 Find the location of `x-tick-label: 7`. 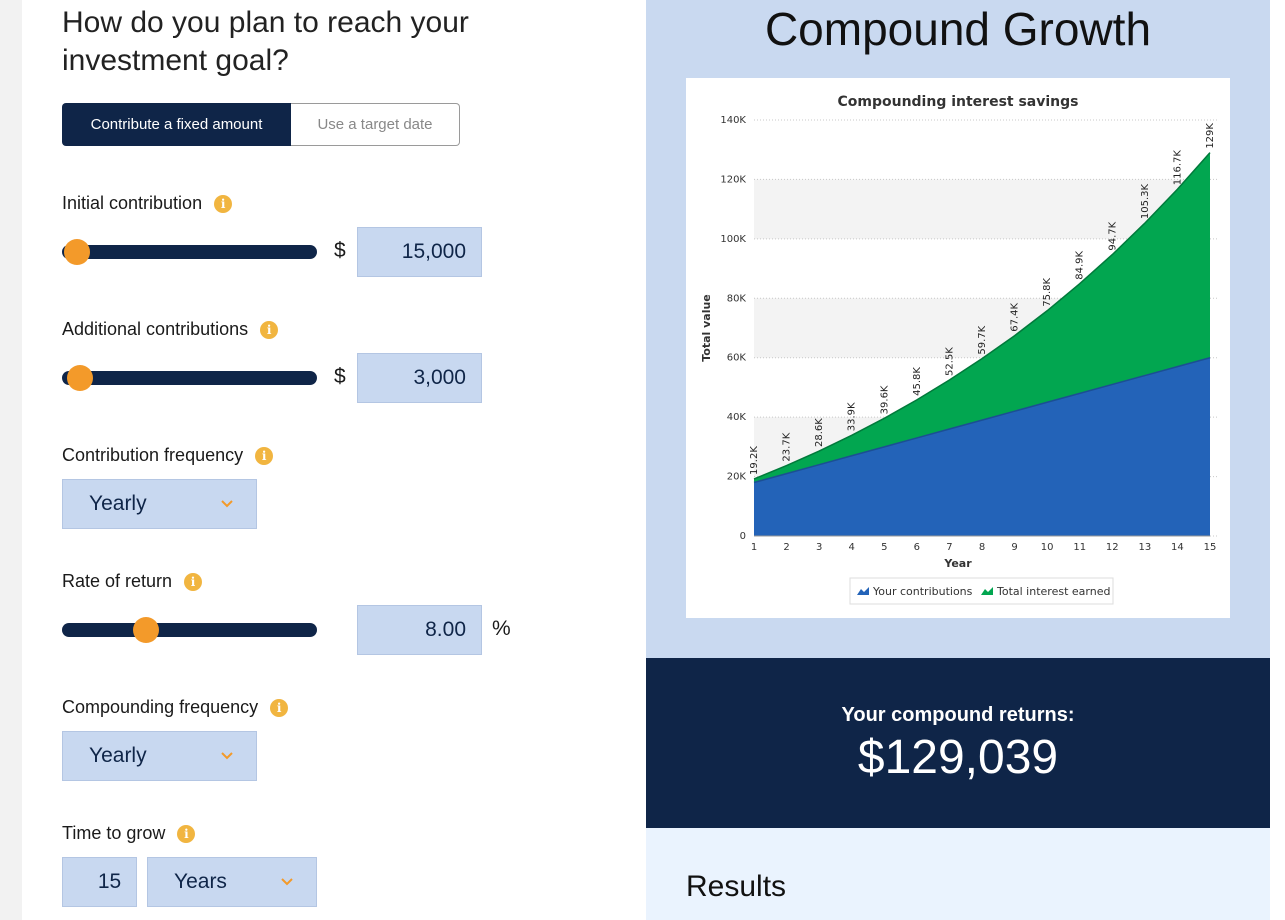

x-tick-label: 7 is located at coordinates (949, 547).